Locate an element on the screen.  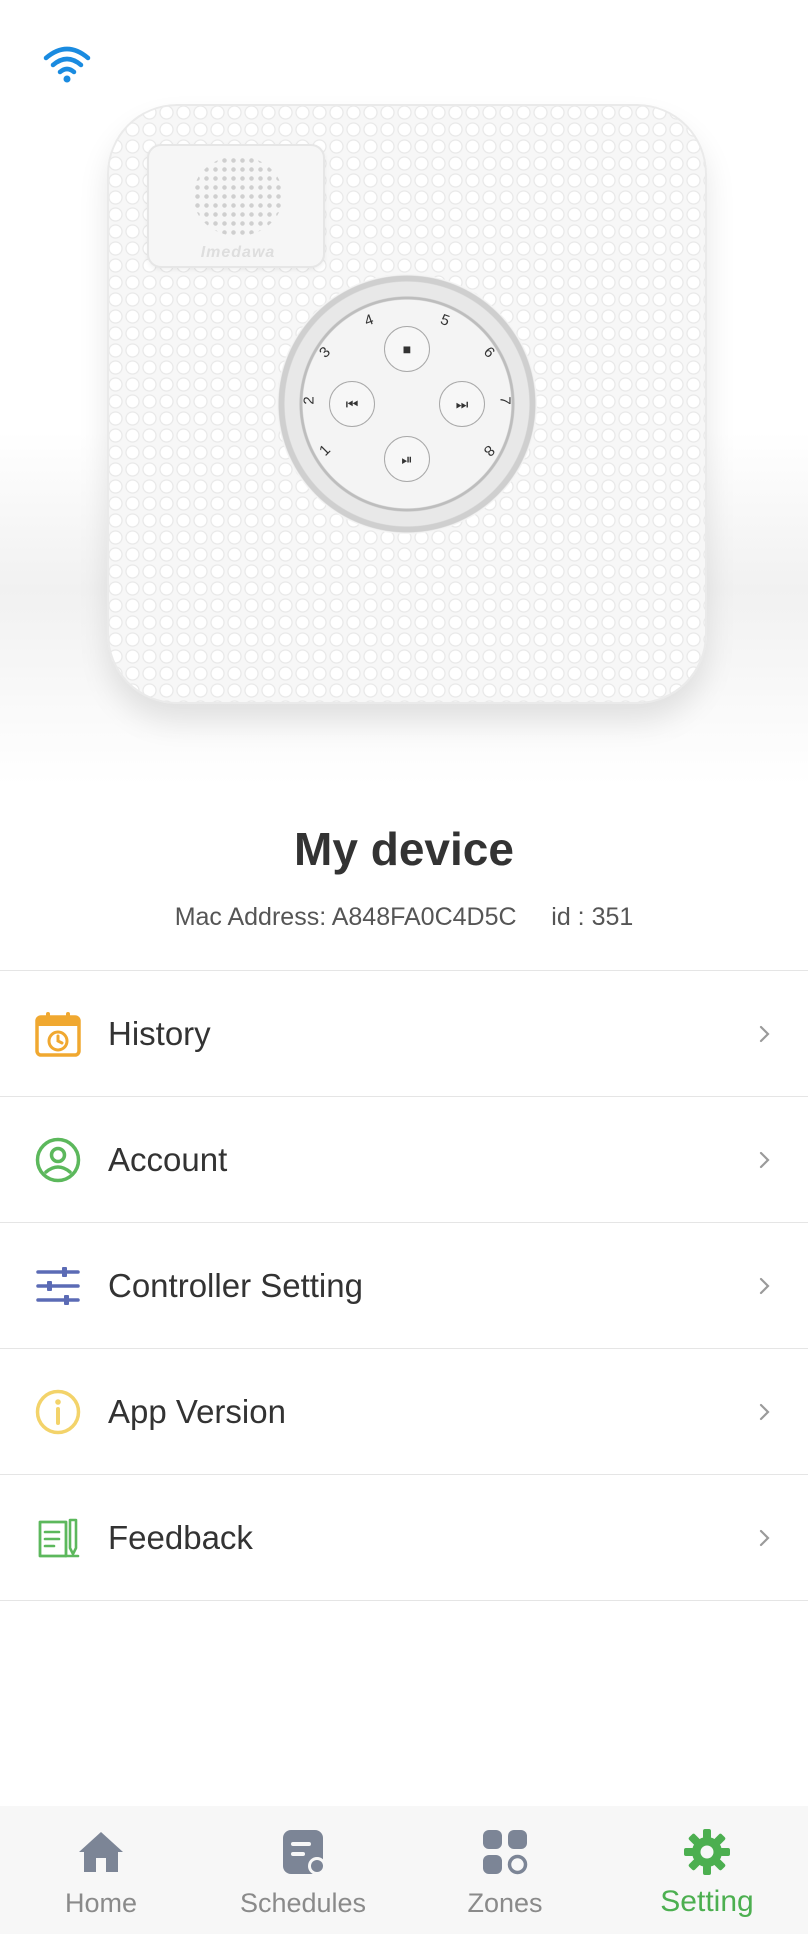
menu-item-feedback: Feedback is located at coordinates (404, 1538).